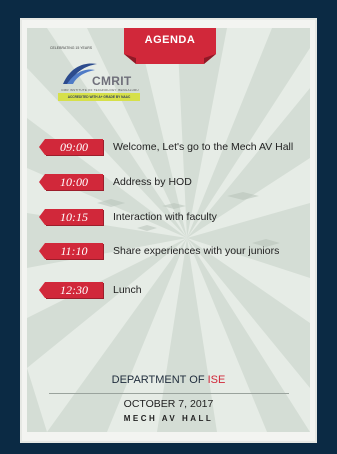 This screenshot has width=337, height=454. What do you see at coordinates (71, 290) in the screenshot?
I see `agenda-time: 12:30` at bounding box center [71, 290].